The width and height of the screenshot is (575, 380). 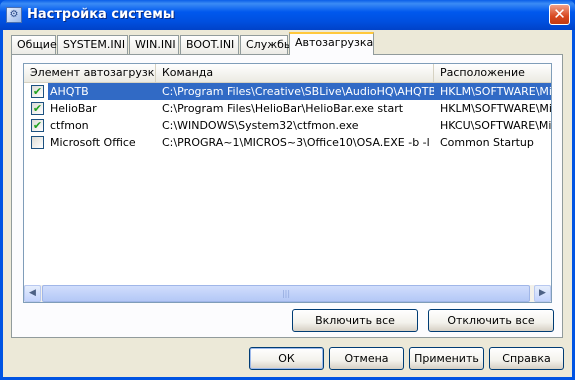 What do you see at coordinates (559, 14) in the screenshot?
I see `close-button: ✕` at bounding box center [559, 14].